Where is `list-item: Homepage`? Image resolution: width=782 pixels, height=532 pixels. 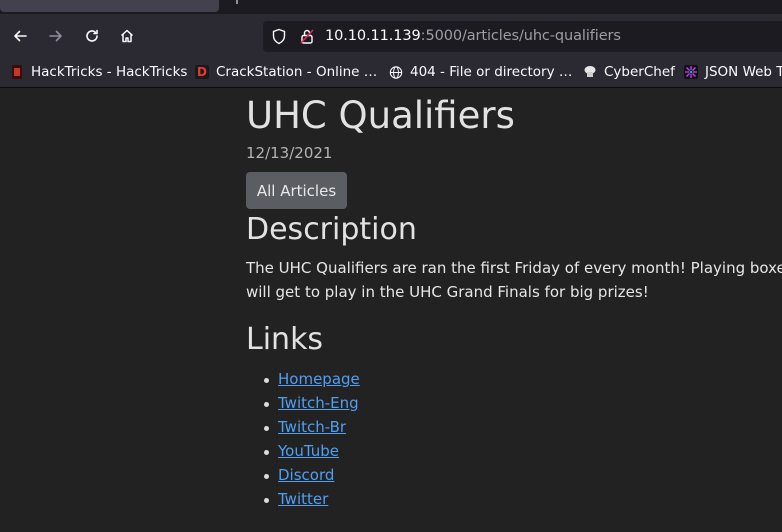
list-item: Homepage is located at coordinates (303, 380).